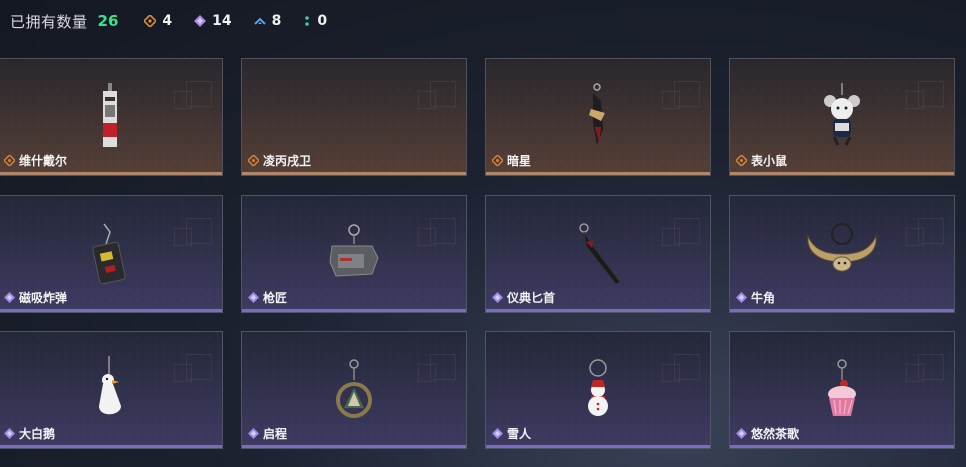 This screenshot has width=966, height=467. I want to click on item-name: 雪人, so click(519, 434).